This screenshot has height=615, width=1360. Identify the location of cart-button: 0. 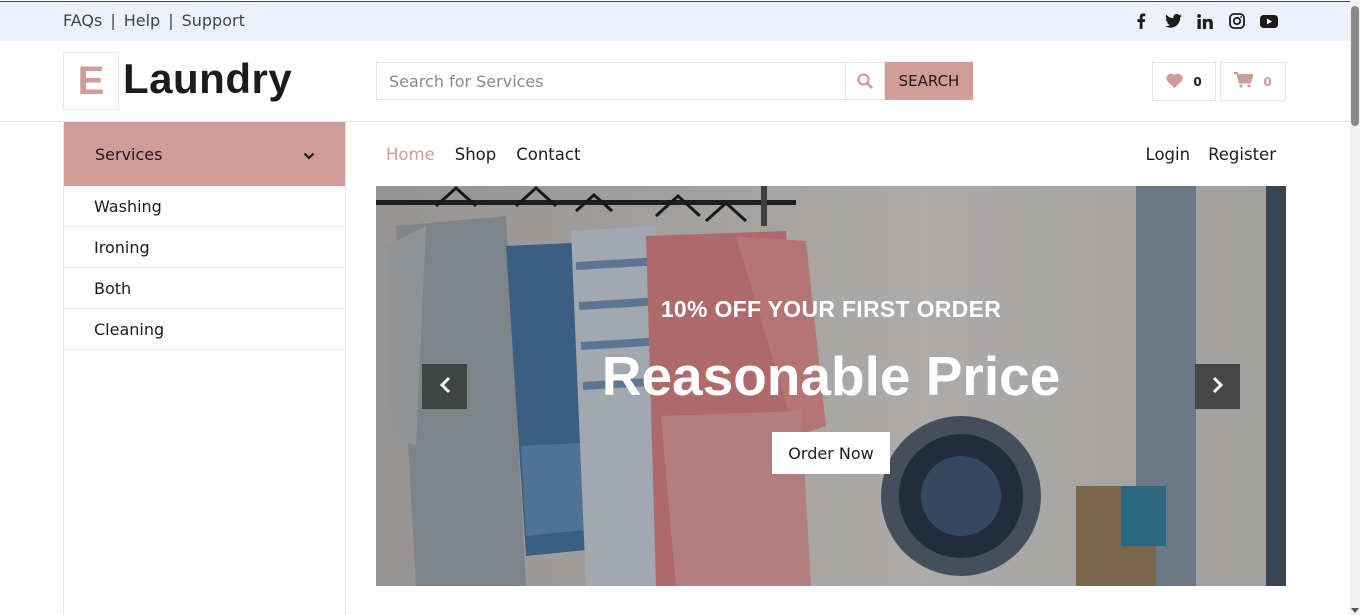
(1253, 81).